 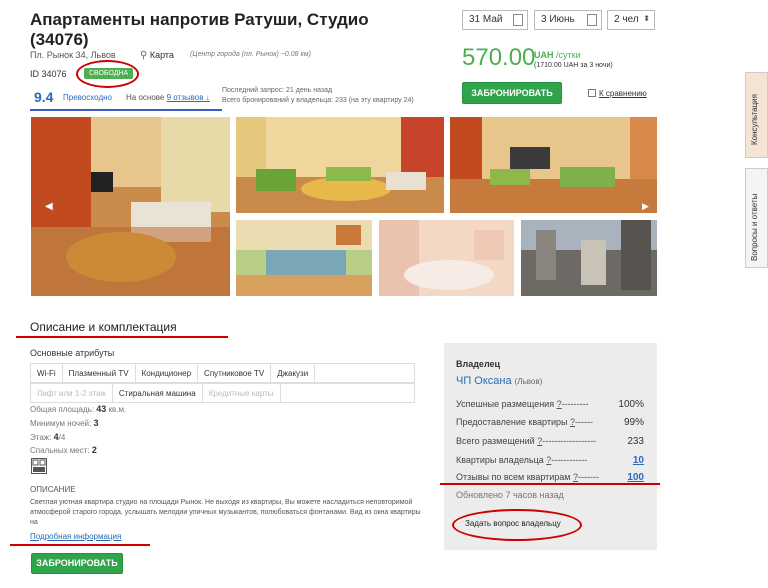 I want to click on owner-stat-success: Успешные размещения ?--------- 100%, so click(x=550, y=404).